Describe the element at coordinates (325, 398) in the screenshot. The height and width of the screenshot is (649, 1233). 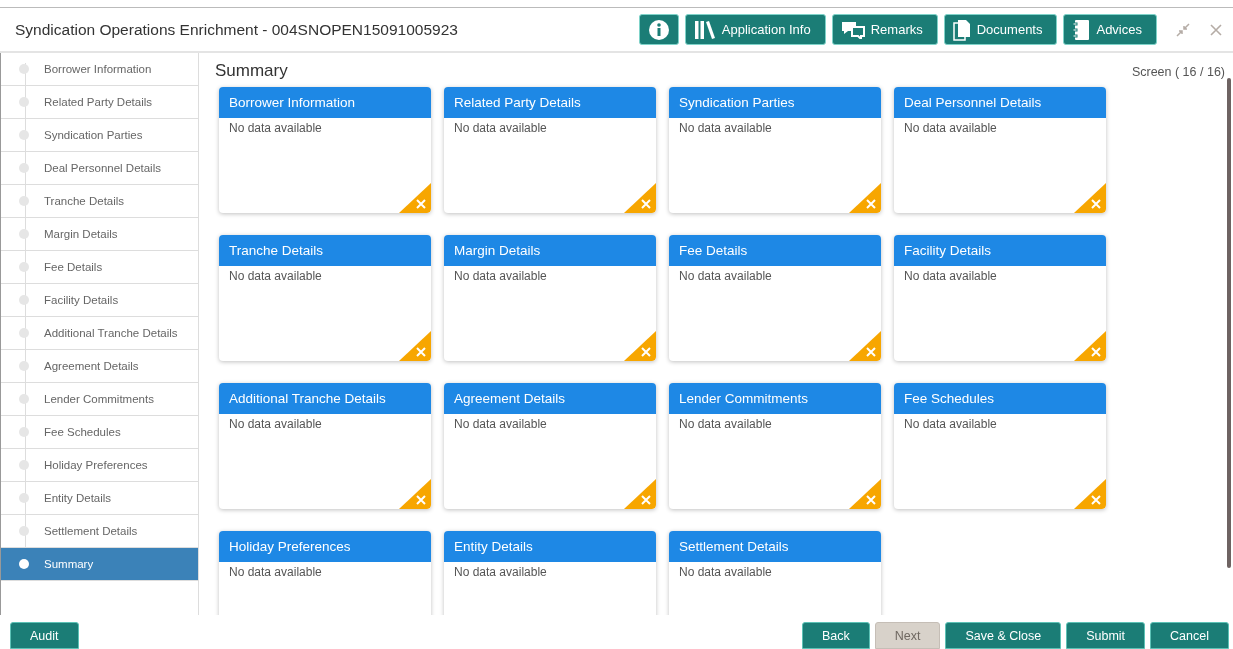
I see `card-title: Additional Tranche Details` at that location.